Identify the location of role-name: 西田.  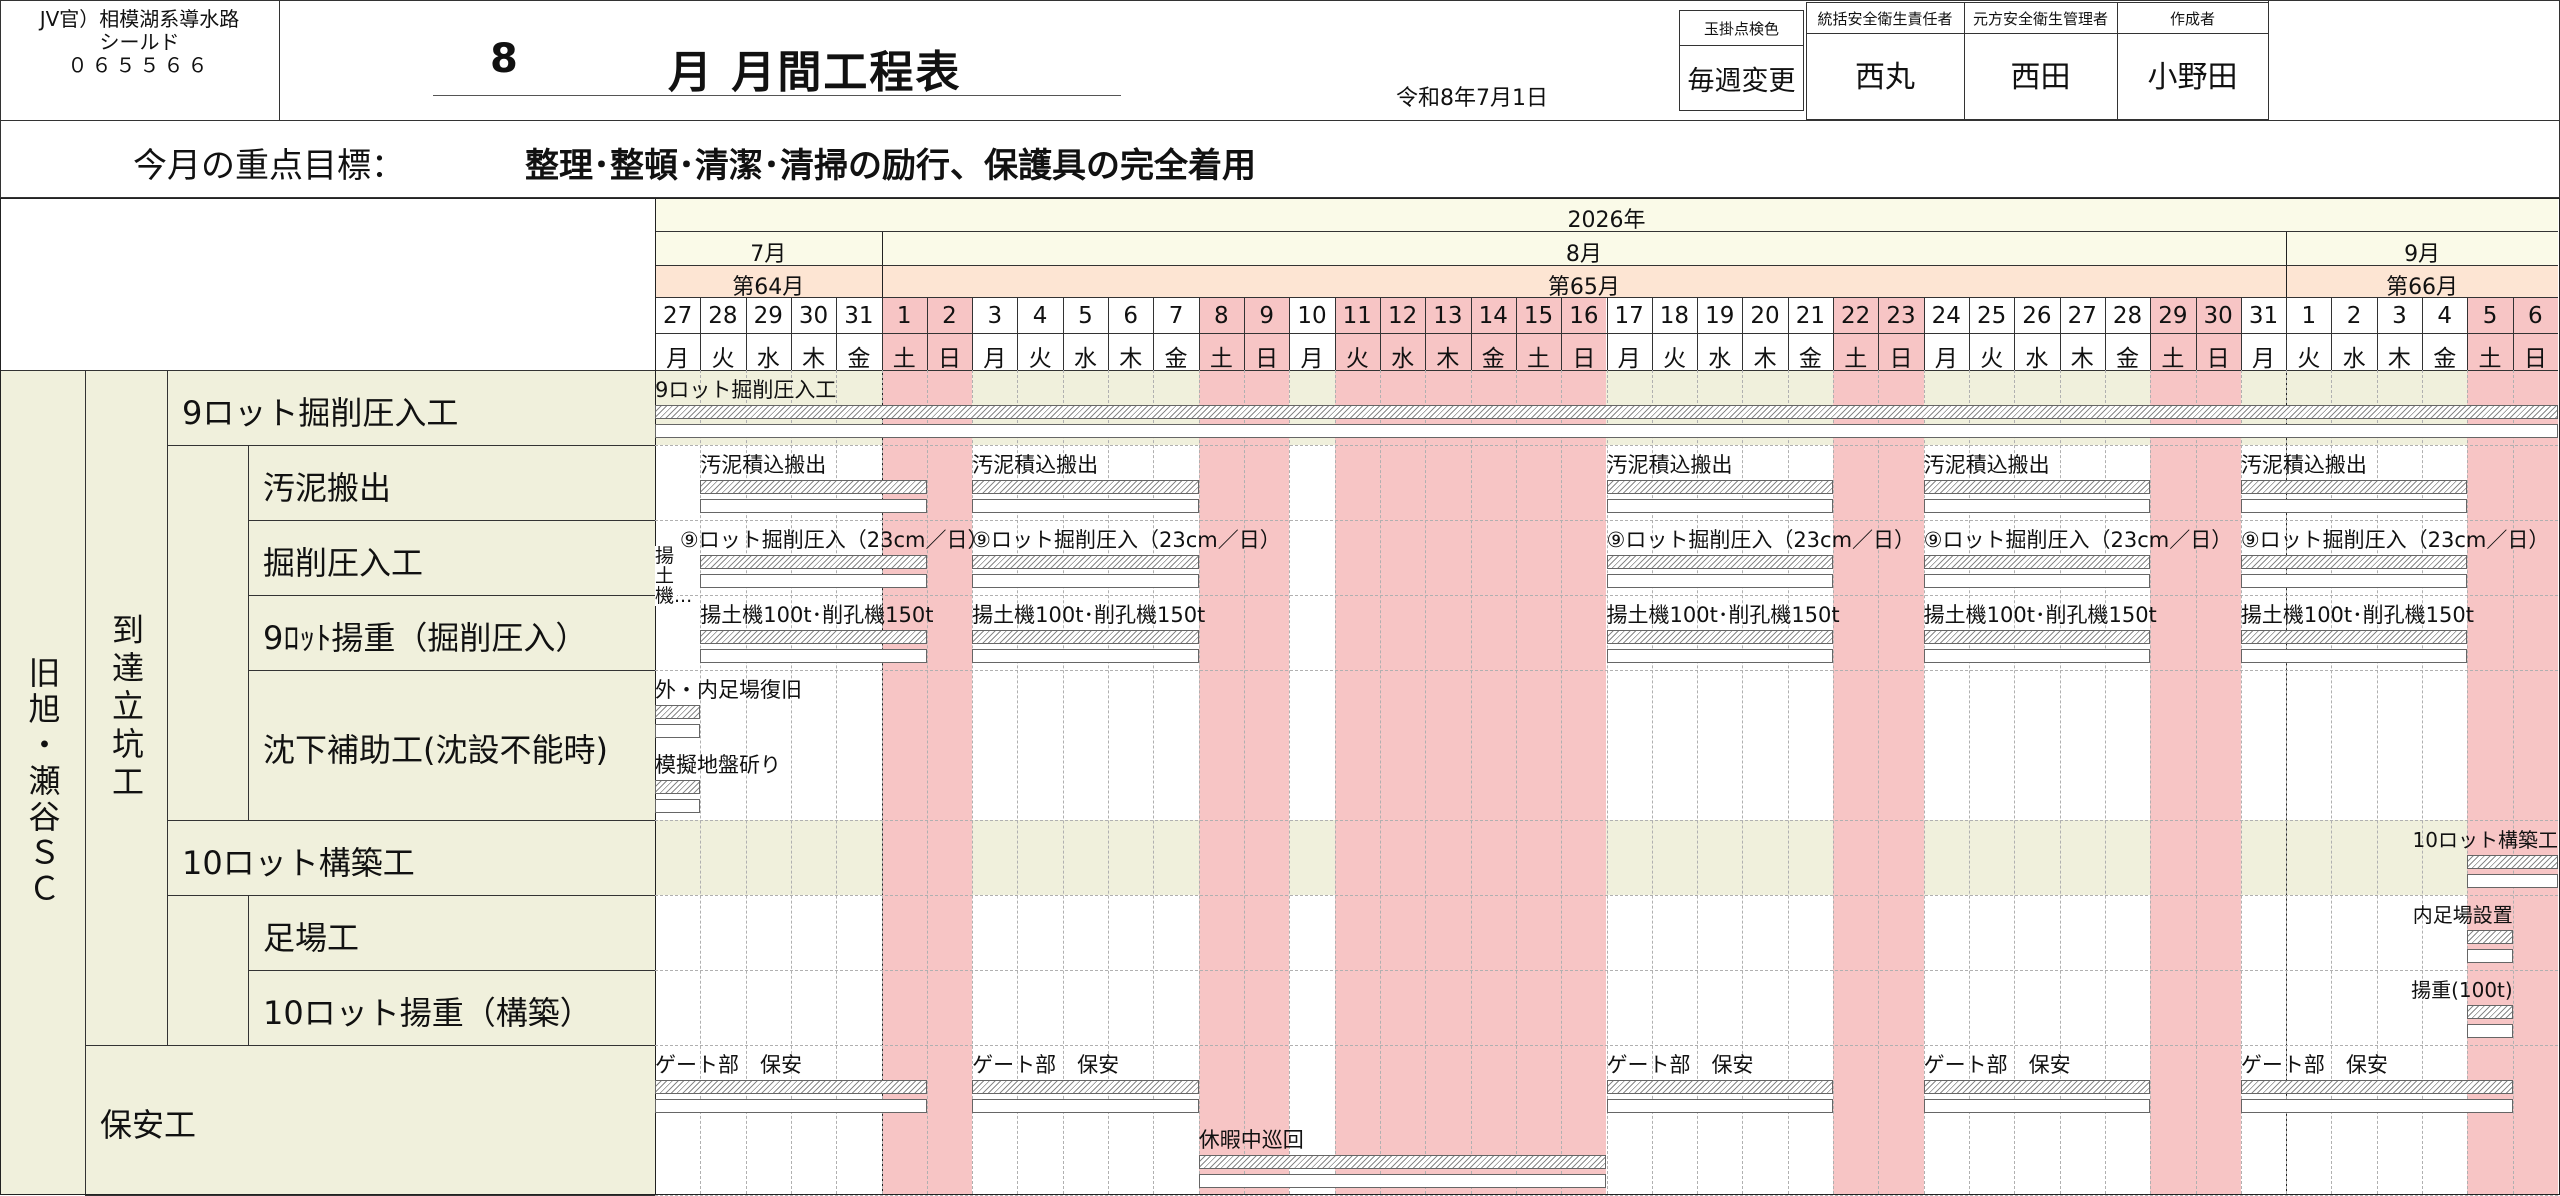
(2040, 77).